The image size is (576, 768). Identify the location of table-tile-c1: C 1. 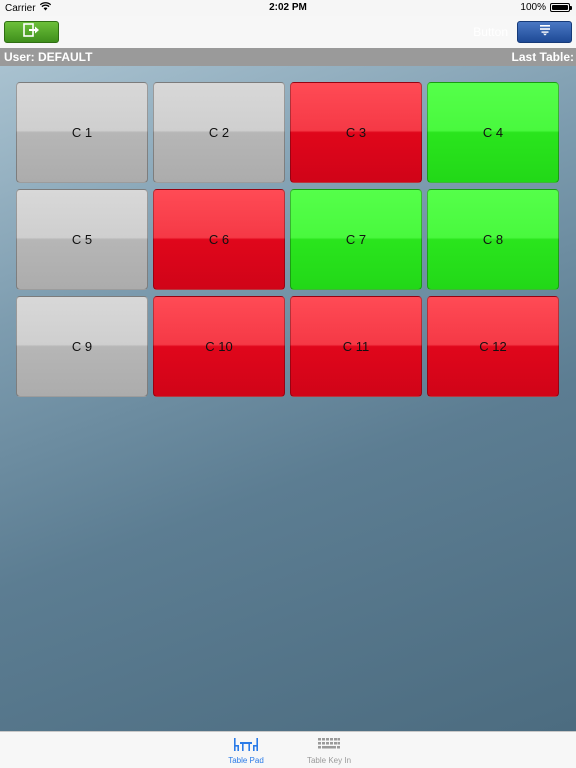
(82, 132).